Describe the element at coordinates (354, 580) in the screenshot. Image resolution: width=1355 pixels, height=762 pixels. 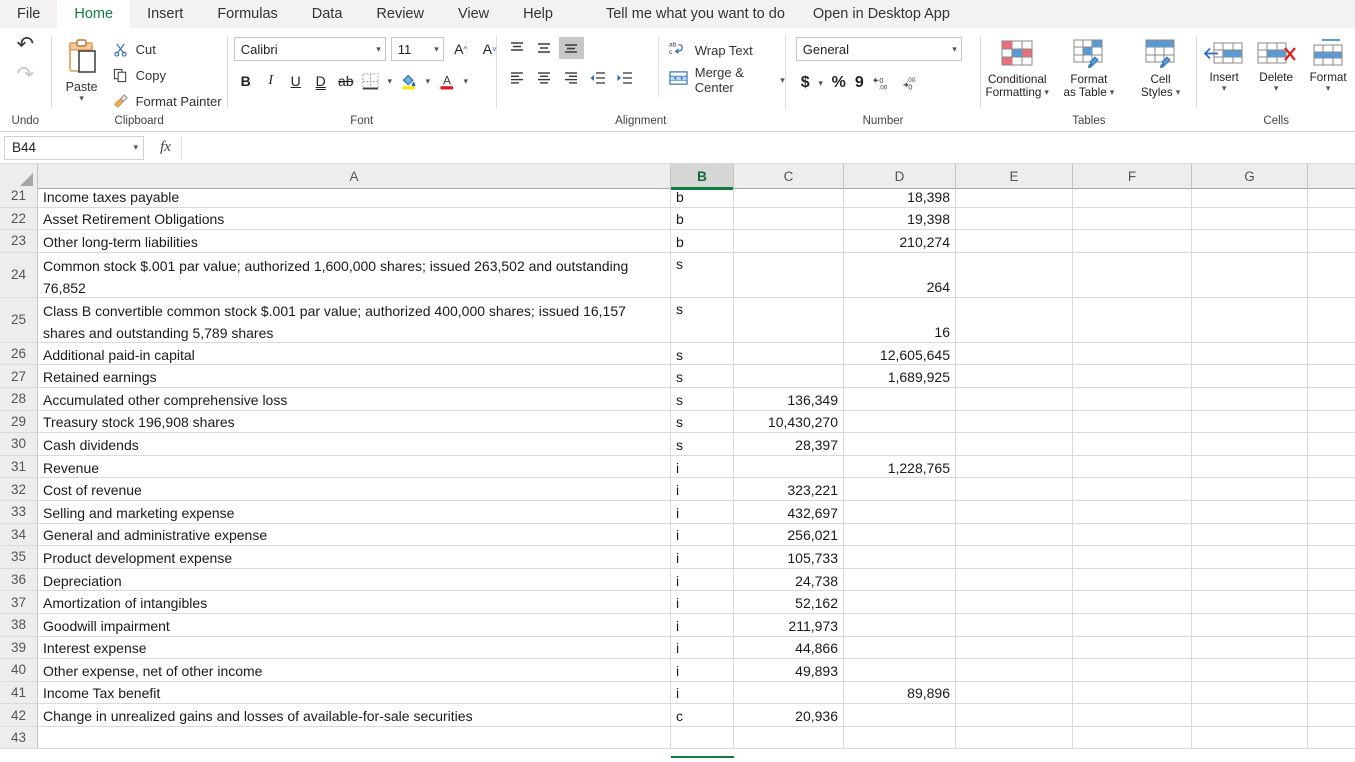
I see `cell-a: Depreciation` at that location.